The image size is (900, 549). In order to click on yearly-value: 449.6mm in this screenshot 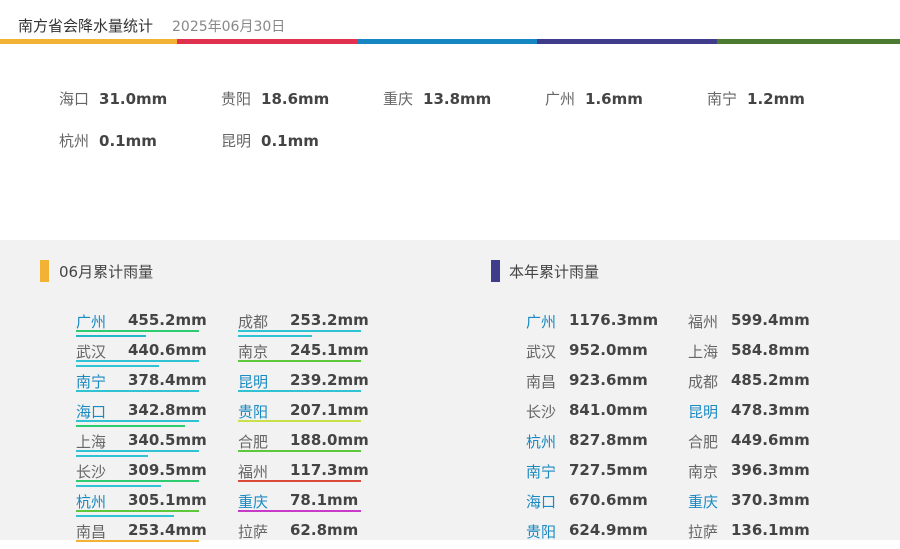, I will do `click(770, 440)`.